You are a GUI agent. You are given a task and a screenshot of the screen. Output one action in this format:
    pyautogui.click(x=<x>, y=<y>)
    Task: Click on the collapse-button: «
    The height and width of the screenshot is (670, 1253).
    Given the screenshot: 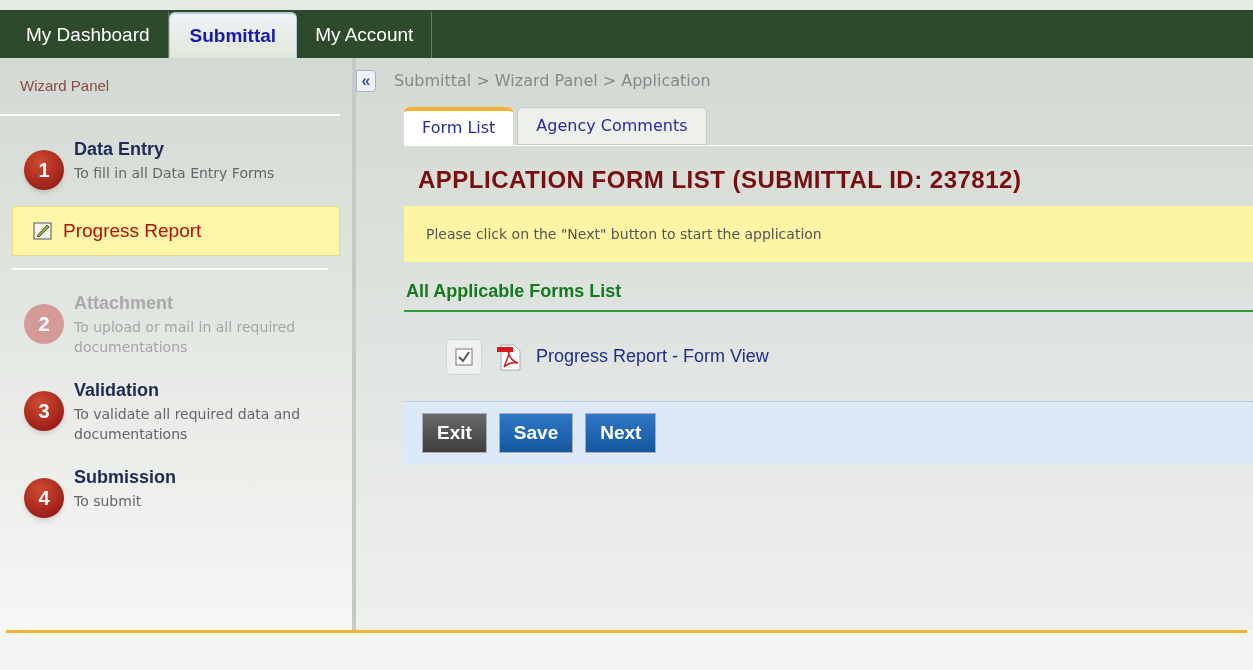 What is the action you would take?
    pyautogui.click(x=366, y=81)
    